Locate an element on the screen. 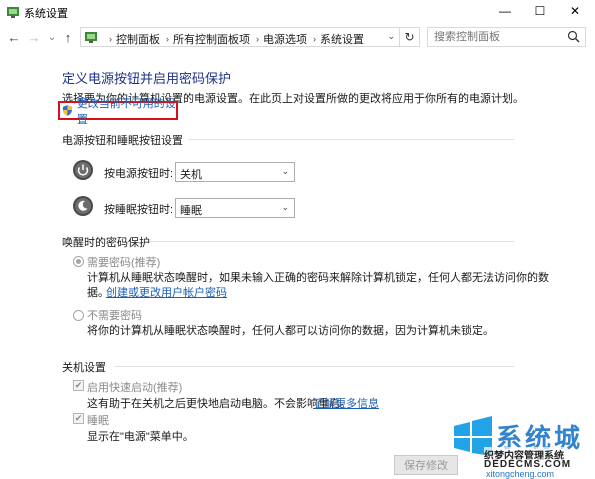  breadcrumb: › 控制面板 › 所有控制面板项 › 电源选项 › 系统设置 is located at coordinates (233, 39).